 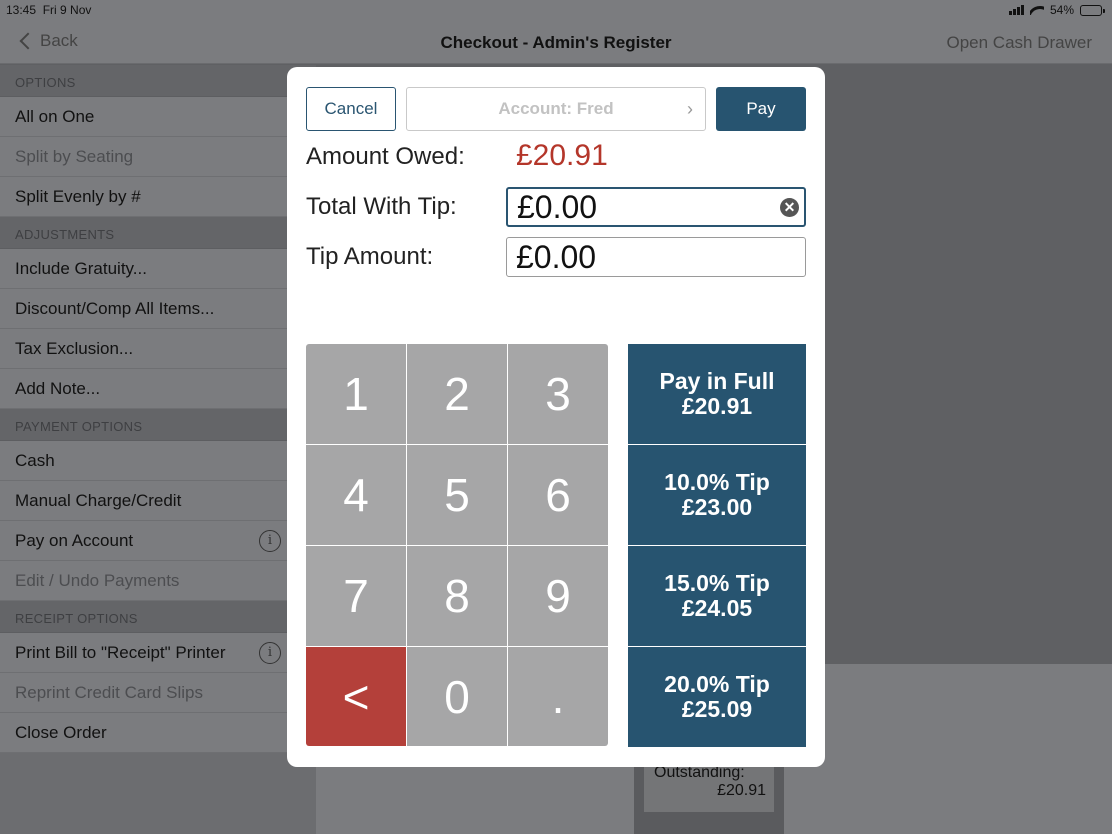 What do you see at coordinates (158, 81) in the screenshot?
I see `section-header: OPTIONS` at bounding box center [158, 81].